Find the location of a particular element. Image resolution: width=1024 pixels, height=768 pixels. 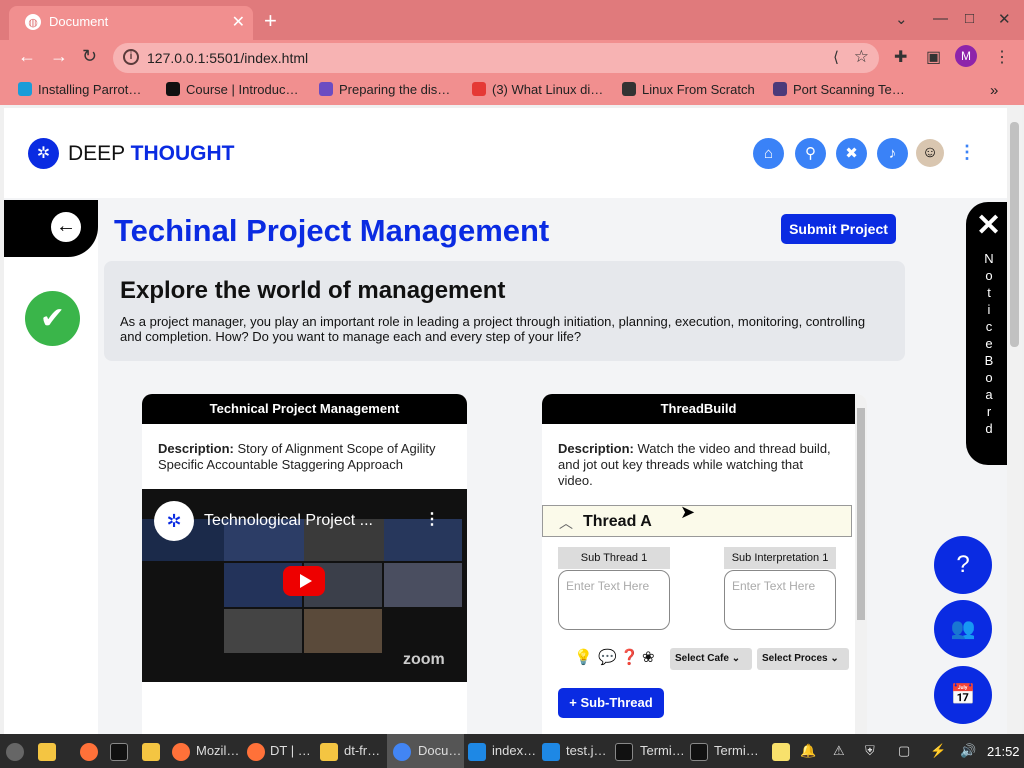

close-tab-icon: ✕ is located at coordinates (238, 22).